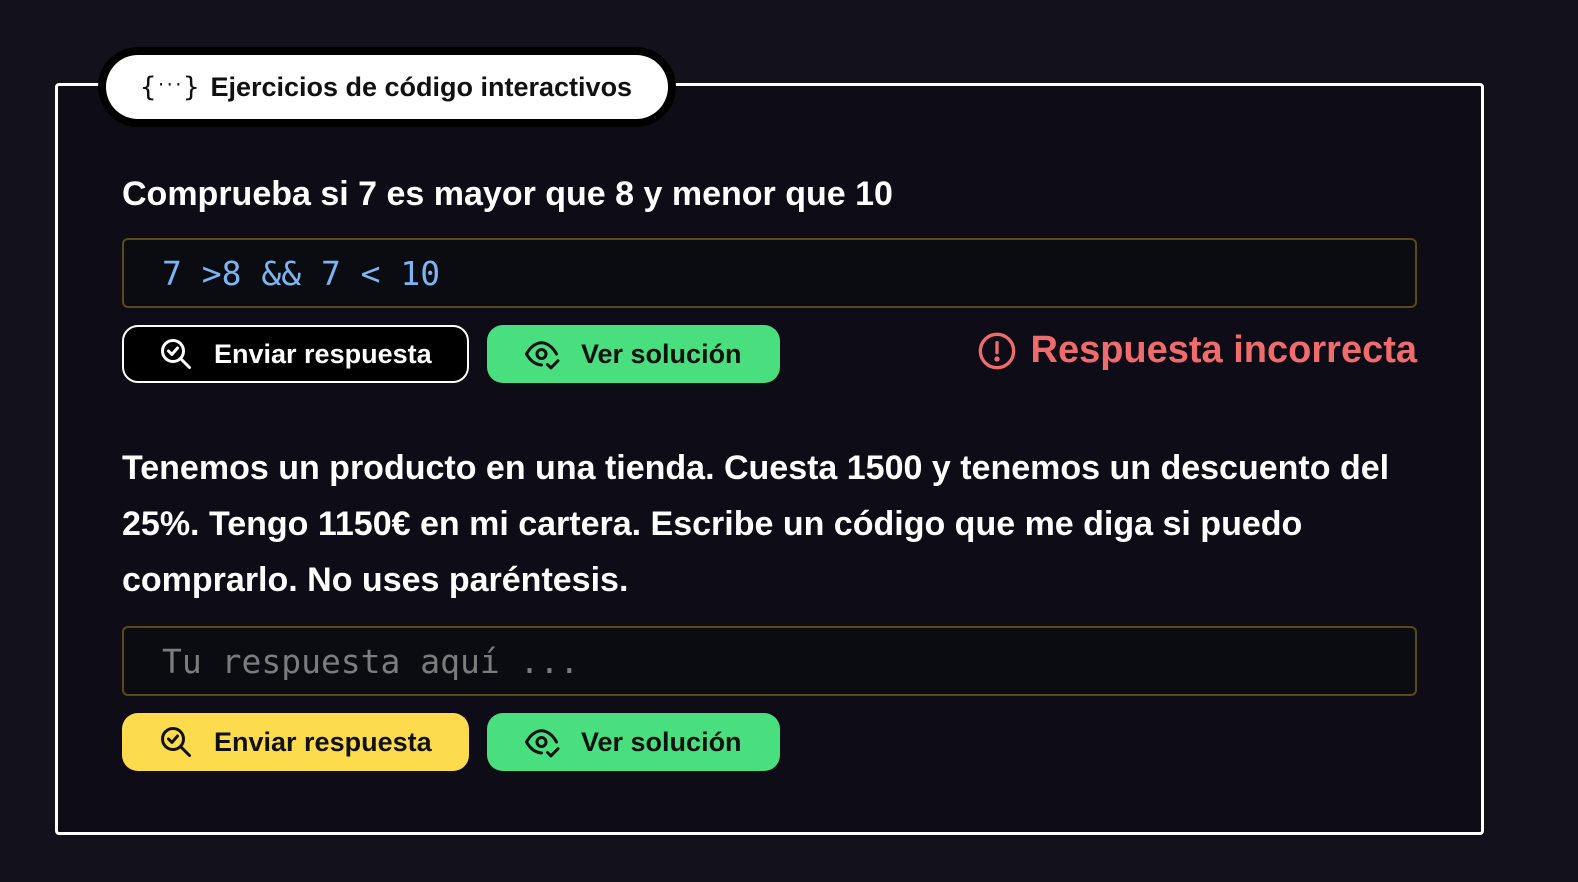  I want to click on exercise-1-feedback: Respuesta incorrecta, so click(1197, 350).